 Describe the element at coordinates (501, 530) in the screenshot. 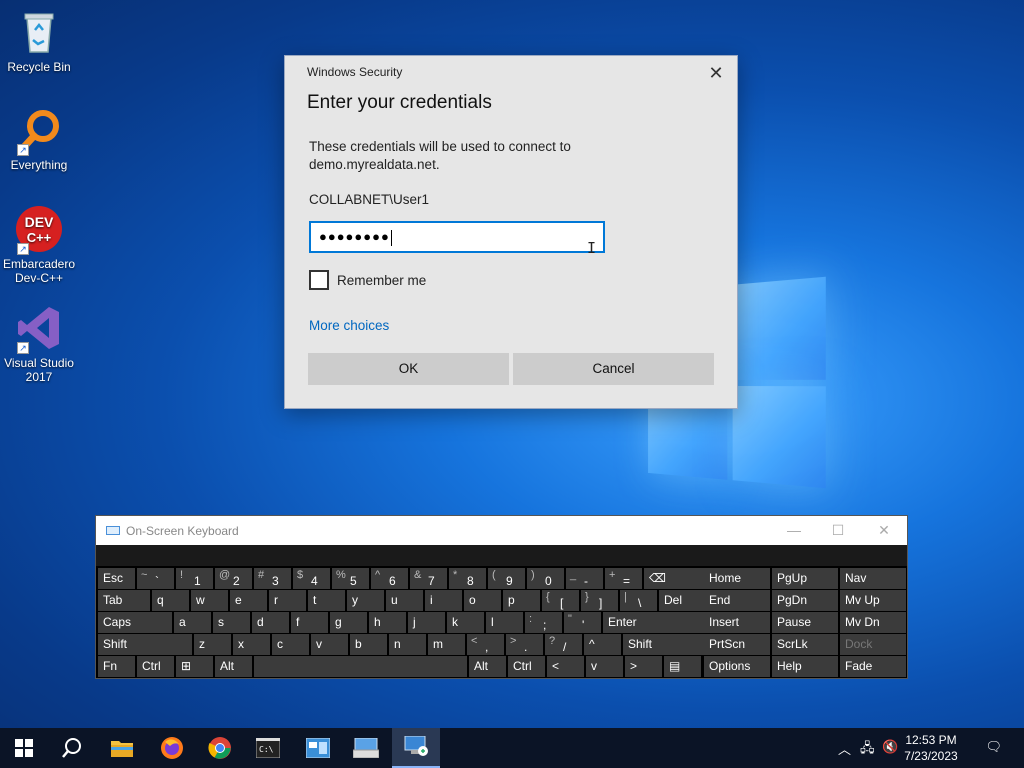

I see `osk-titlebar: On-Screen Keyboard — ☐ ✕` at that location.